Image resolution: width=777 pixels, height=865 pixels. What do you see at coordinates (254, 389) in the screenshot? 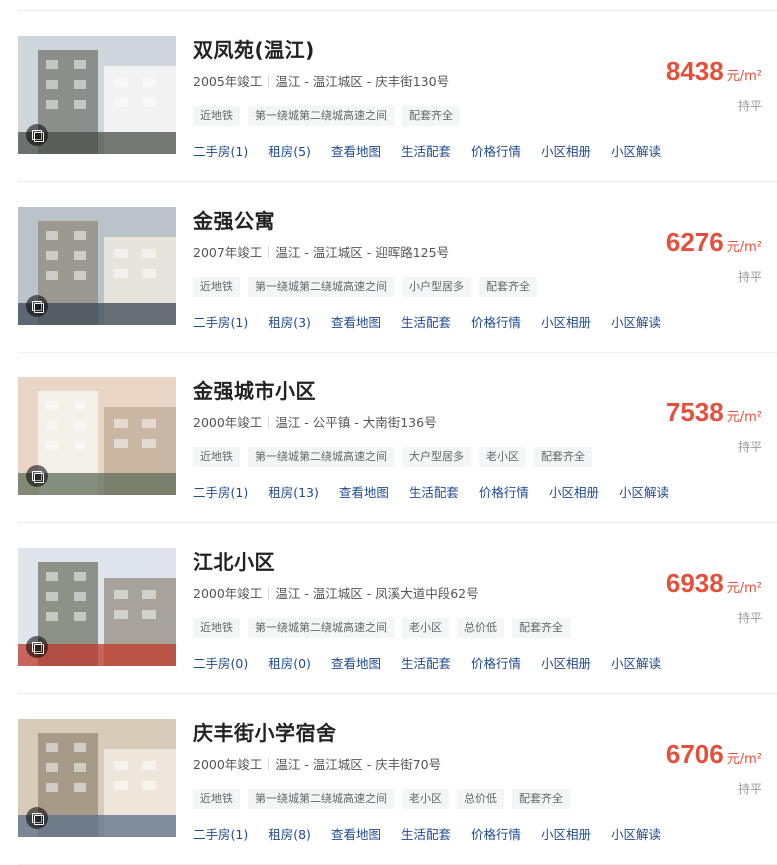
I see `community-name: 金强城市小区` at bounding box center [254, 389].